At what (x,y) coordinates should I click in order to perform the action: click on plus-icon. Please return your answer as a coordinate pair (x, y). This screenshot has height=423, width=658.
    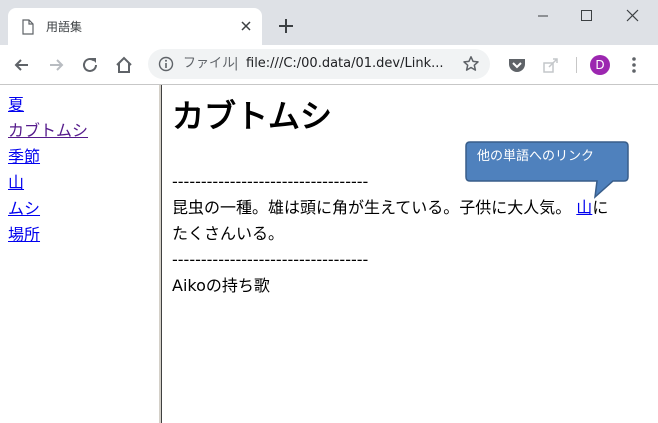
    Looking at the image, I should click on (286, 26).